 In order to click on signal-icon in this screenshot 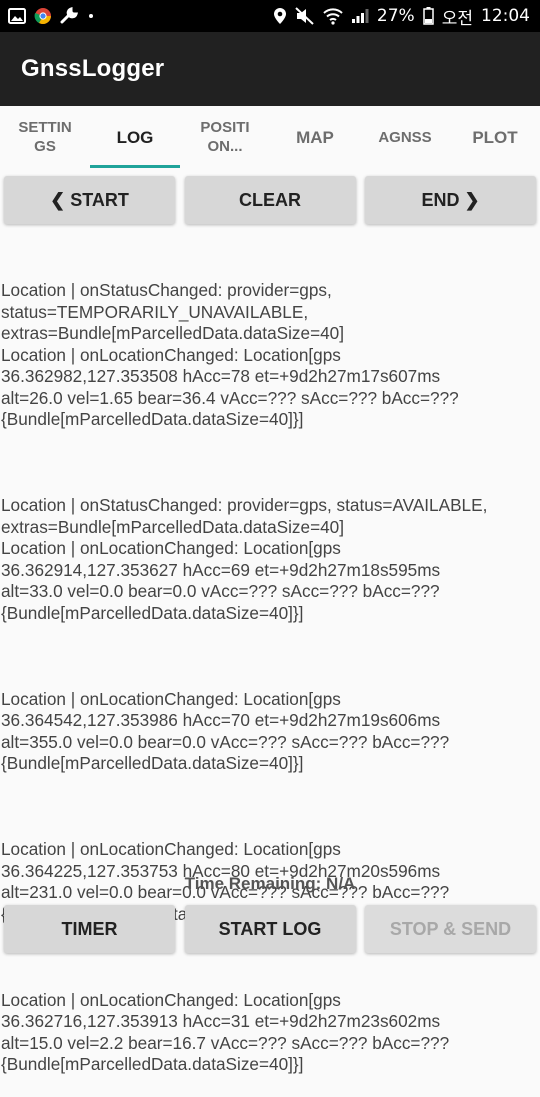, I will do `click(360, 16)`.